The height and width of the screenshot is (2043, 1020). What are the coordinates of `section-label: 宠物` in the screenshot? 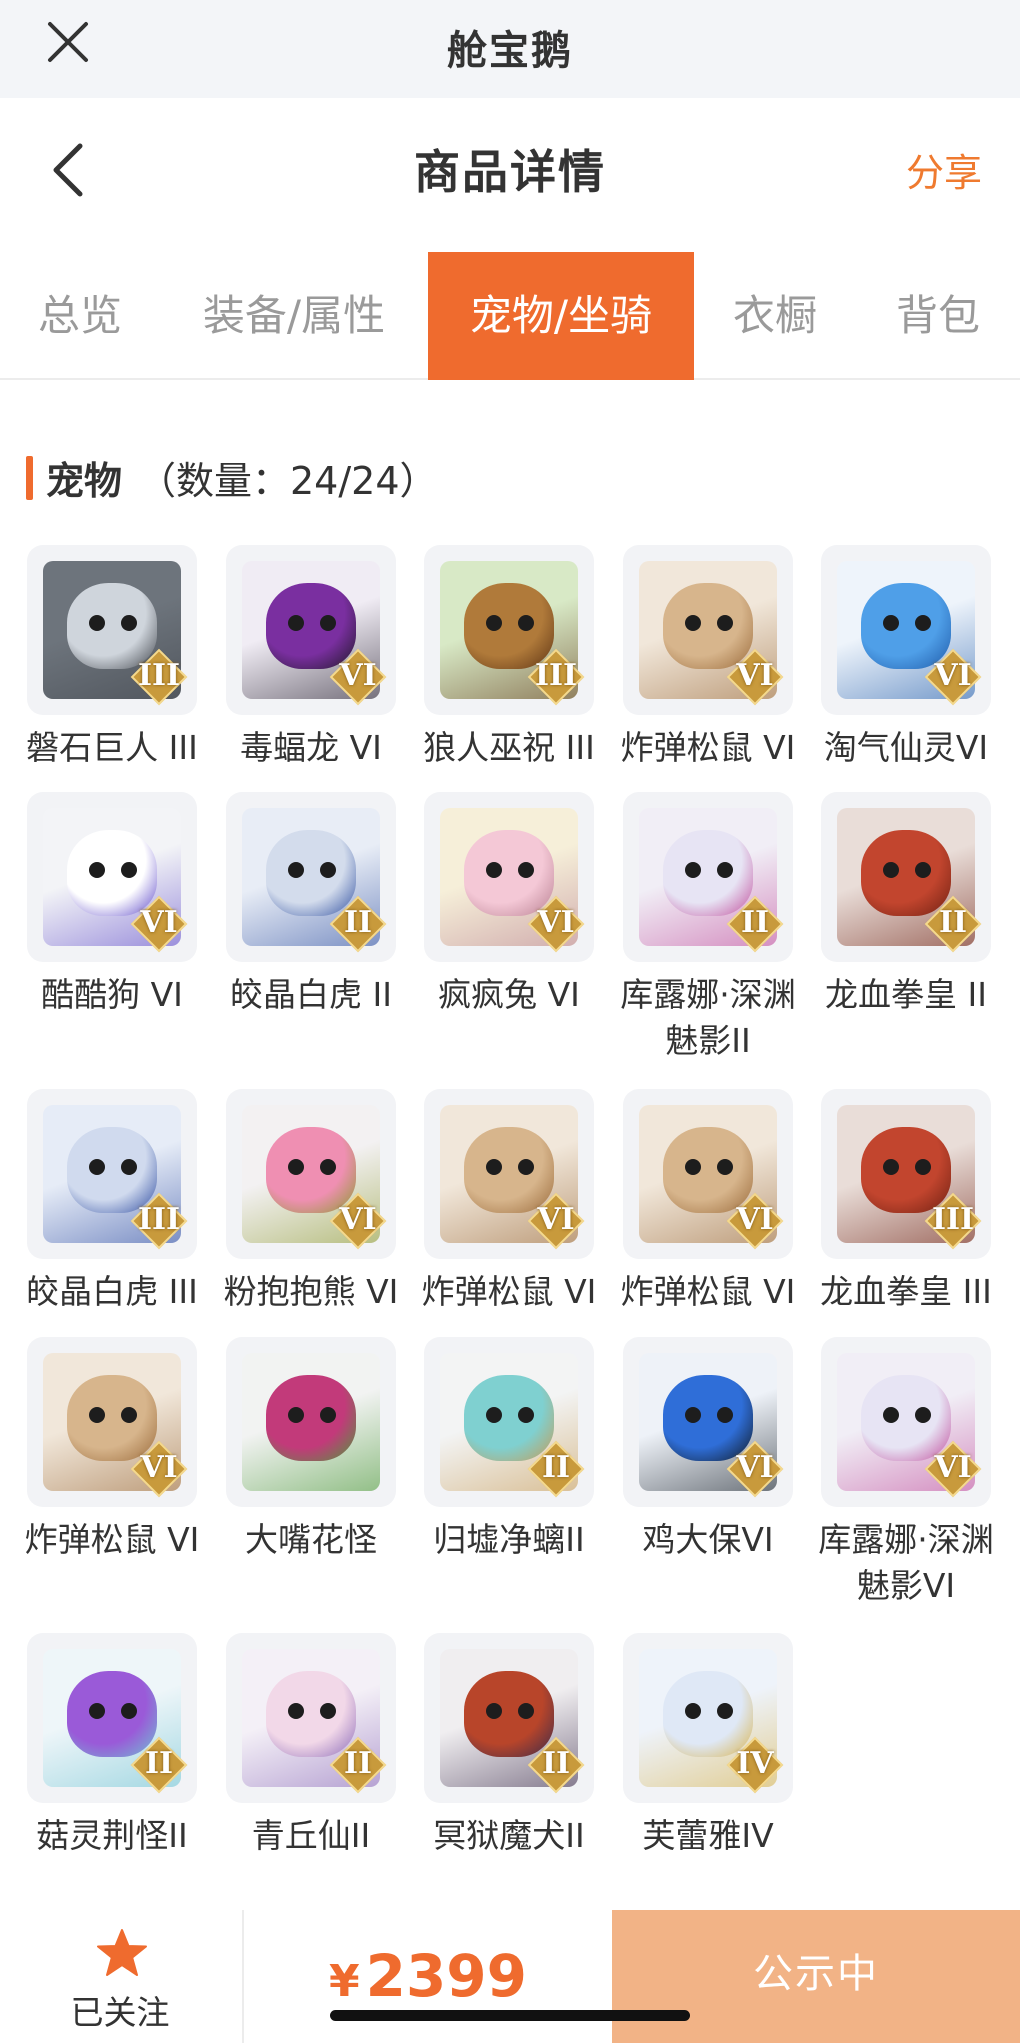 It's located at (84, 481).